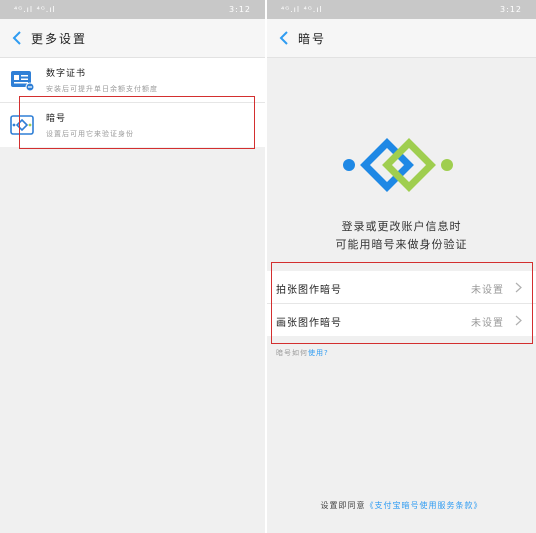  I want to click on description-line-1: 登录或更改账户信息时, so click(401, 226).